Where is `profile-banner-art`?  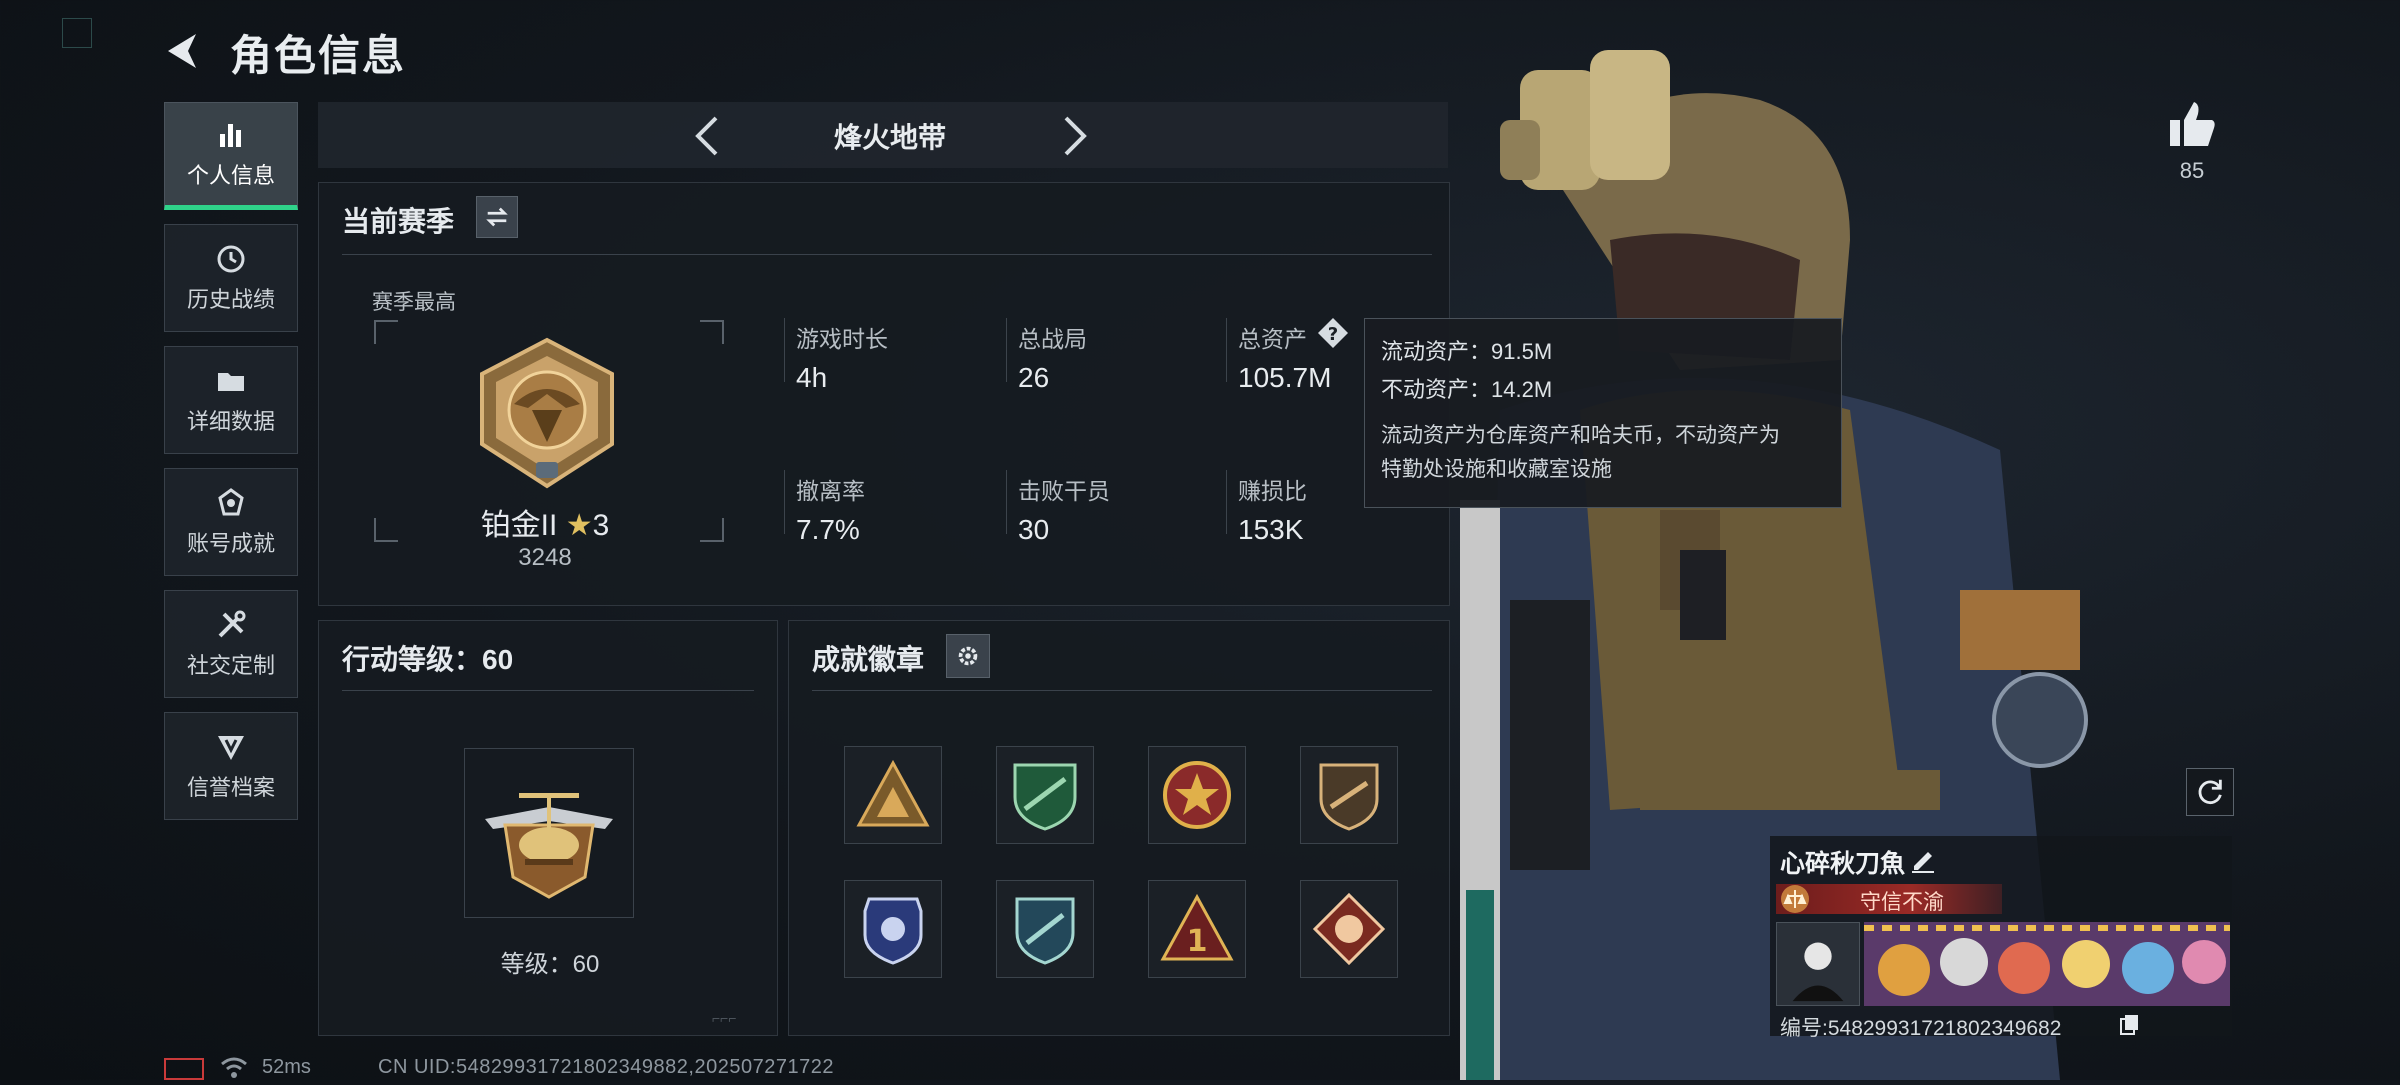 profile-banner-art is located at coordinates (2047, 964).